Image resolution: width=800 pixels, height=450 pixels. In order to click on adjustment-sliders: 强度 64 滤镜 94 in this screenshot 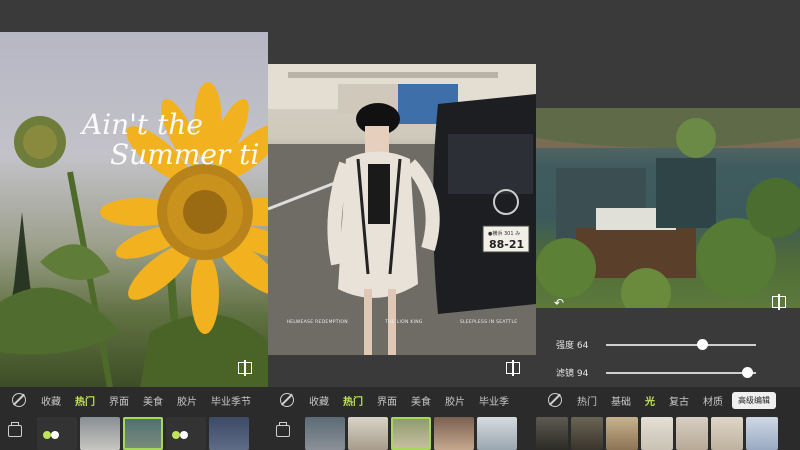, I will do `click(668, 358)`.